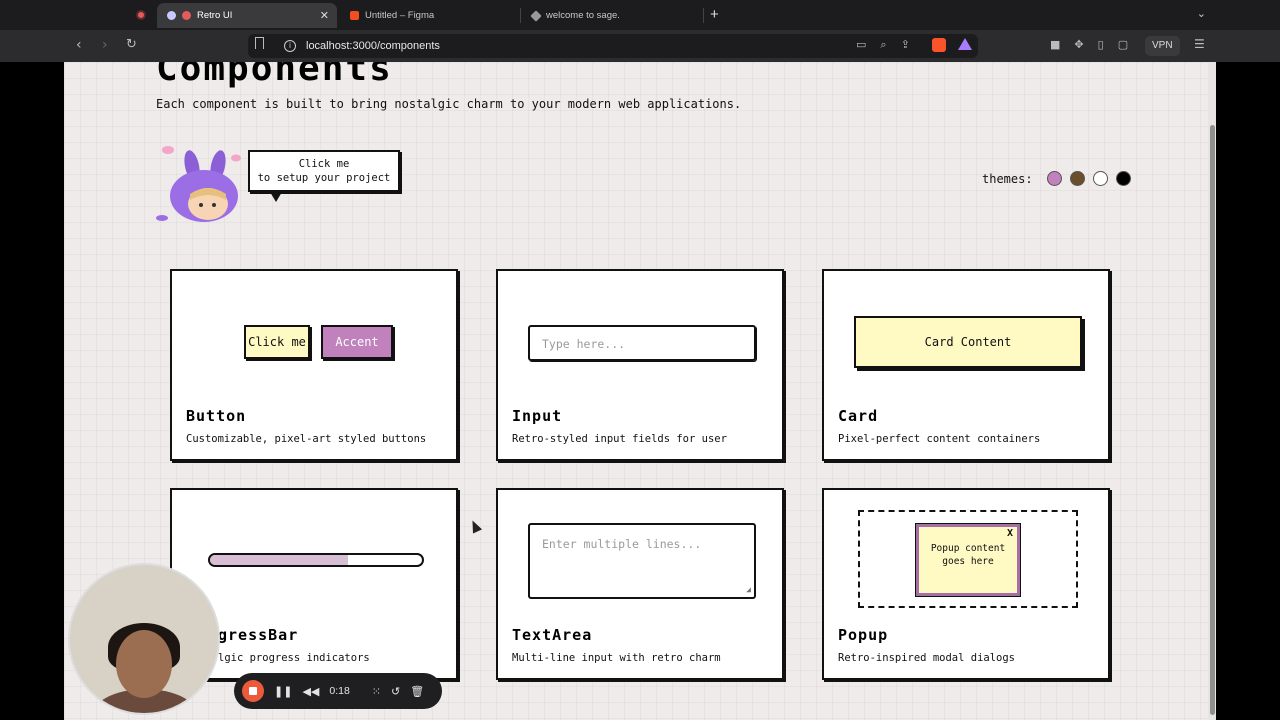 The image size is (1280, 720). I want to click on vpn-button: VPN, so click(1162, 46).